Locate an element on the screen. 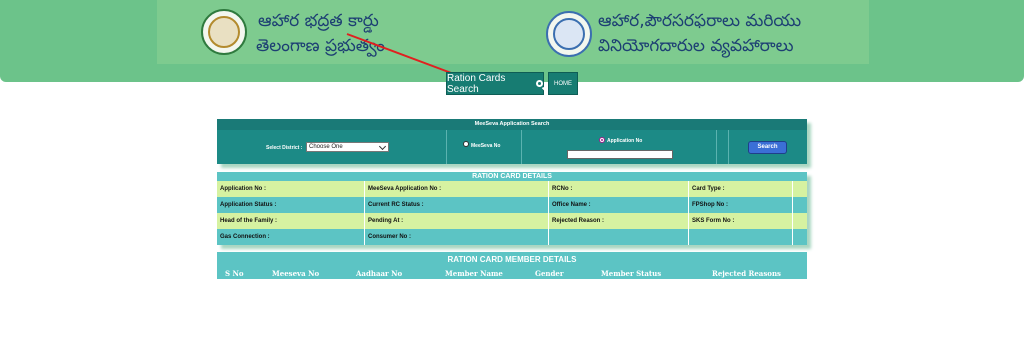 The image size is (1024, 354). col-aadhaar-no: Aadhaar No is located at coordinates (379, 273).